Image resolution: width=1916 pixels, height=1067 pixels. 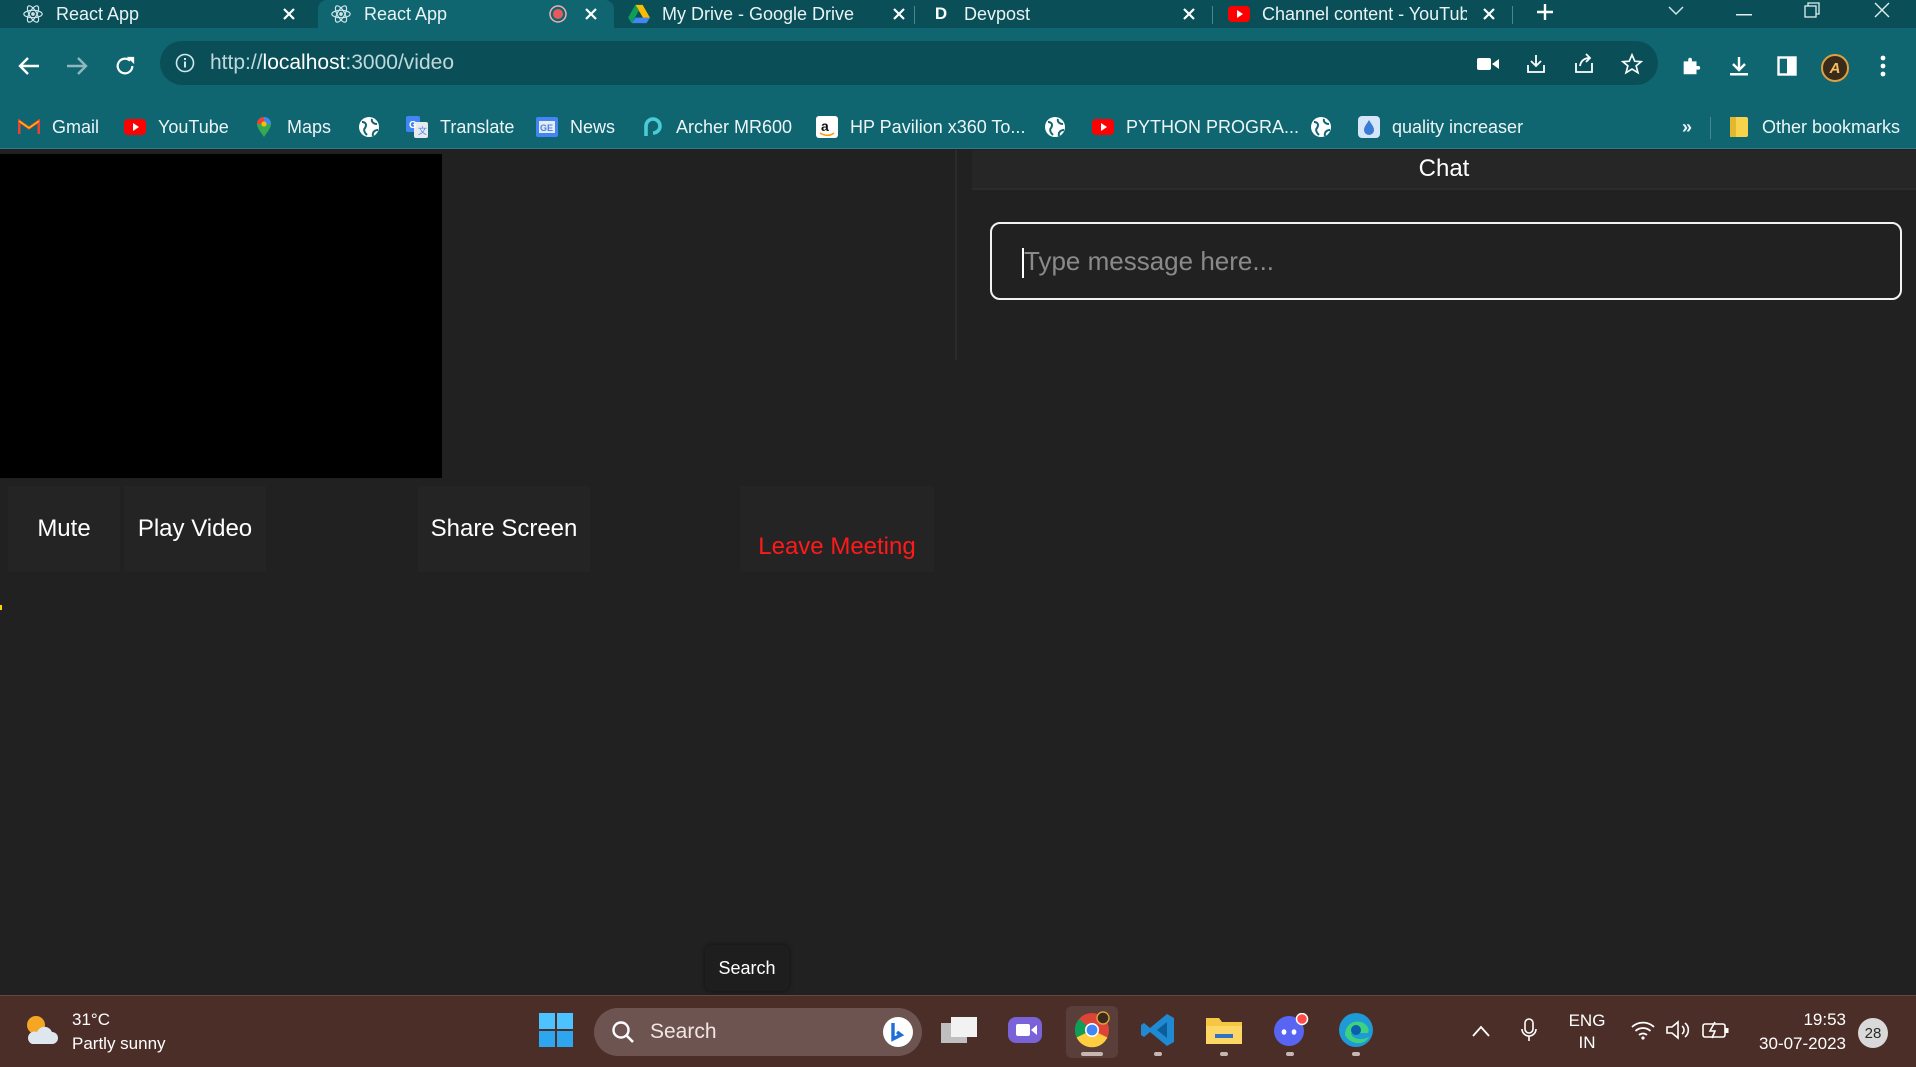 I want to click on info-icon, so click(x=185, y=63).